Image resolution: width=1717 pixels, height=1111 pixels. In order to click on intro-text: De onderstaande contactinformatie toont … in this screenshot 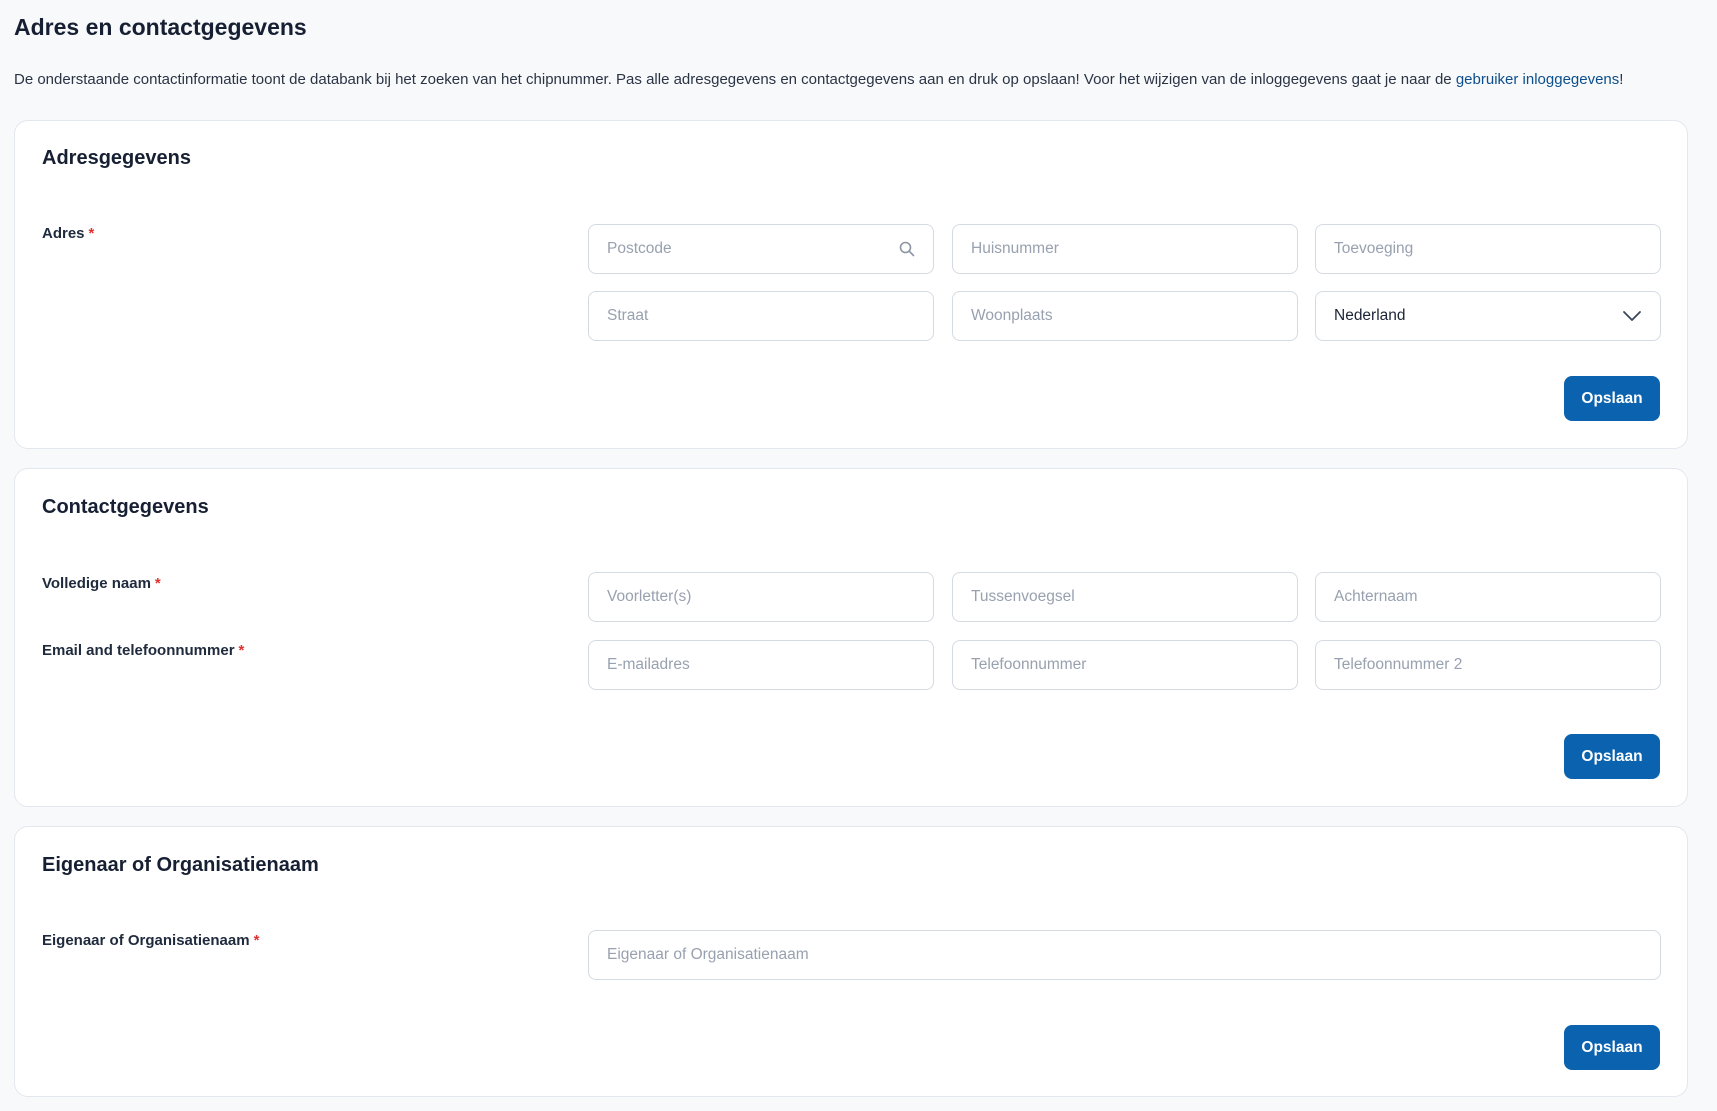, I will do `click(858, 80)`.